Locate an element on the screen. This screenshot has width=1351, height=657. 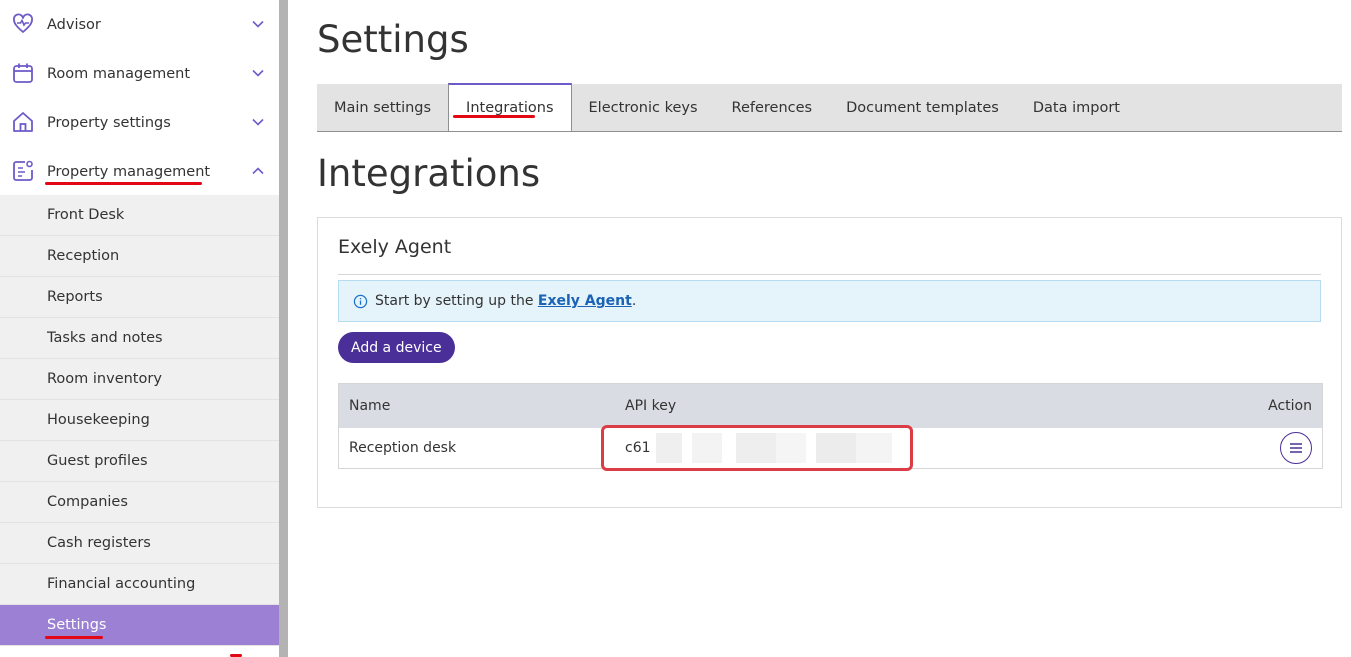
calendar-icon is located at coordinates (23, 73).